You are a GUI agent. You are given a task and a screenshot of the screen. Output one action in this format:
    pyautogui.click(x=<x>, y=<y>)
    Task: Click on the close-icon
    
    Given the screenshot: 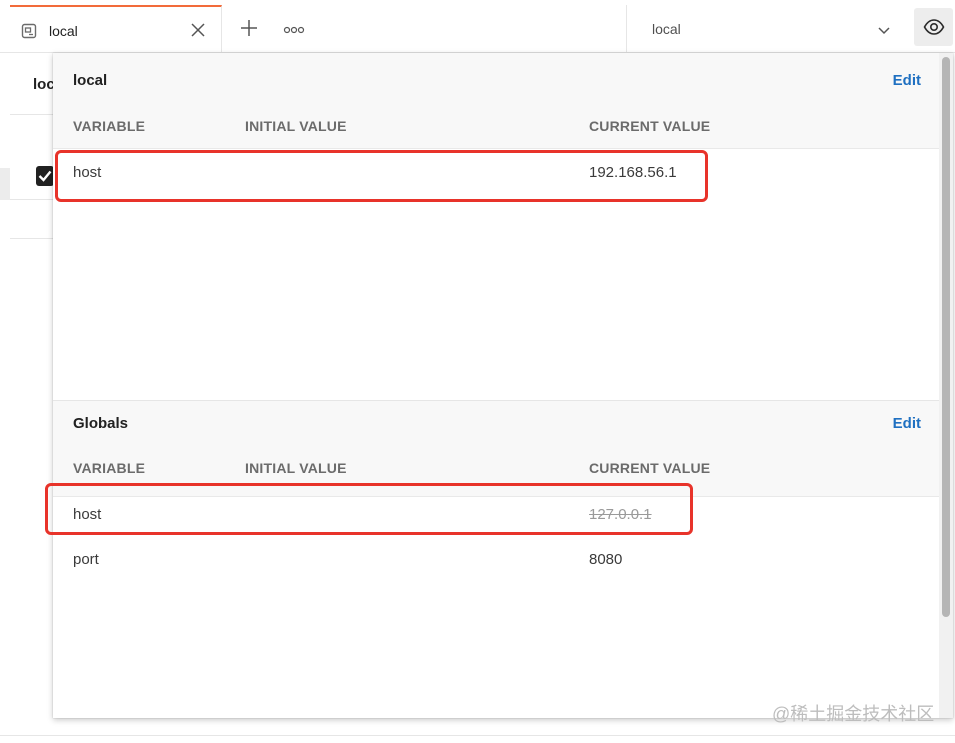 What is the action you would take?
    pyautogui.click(x=198, y=30)
    